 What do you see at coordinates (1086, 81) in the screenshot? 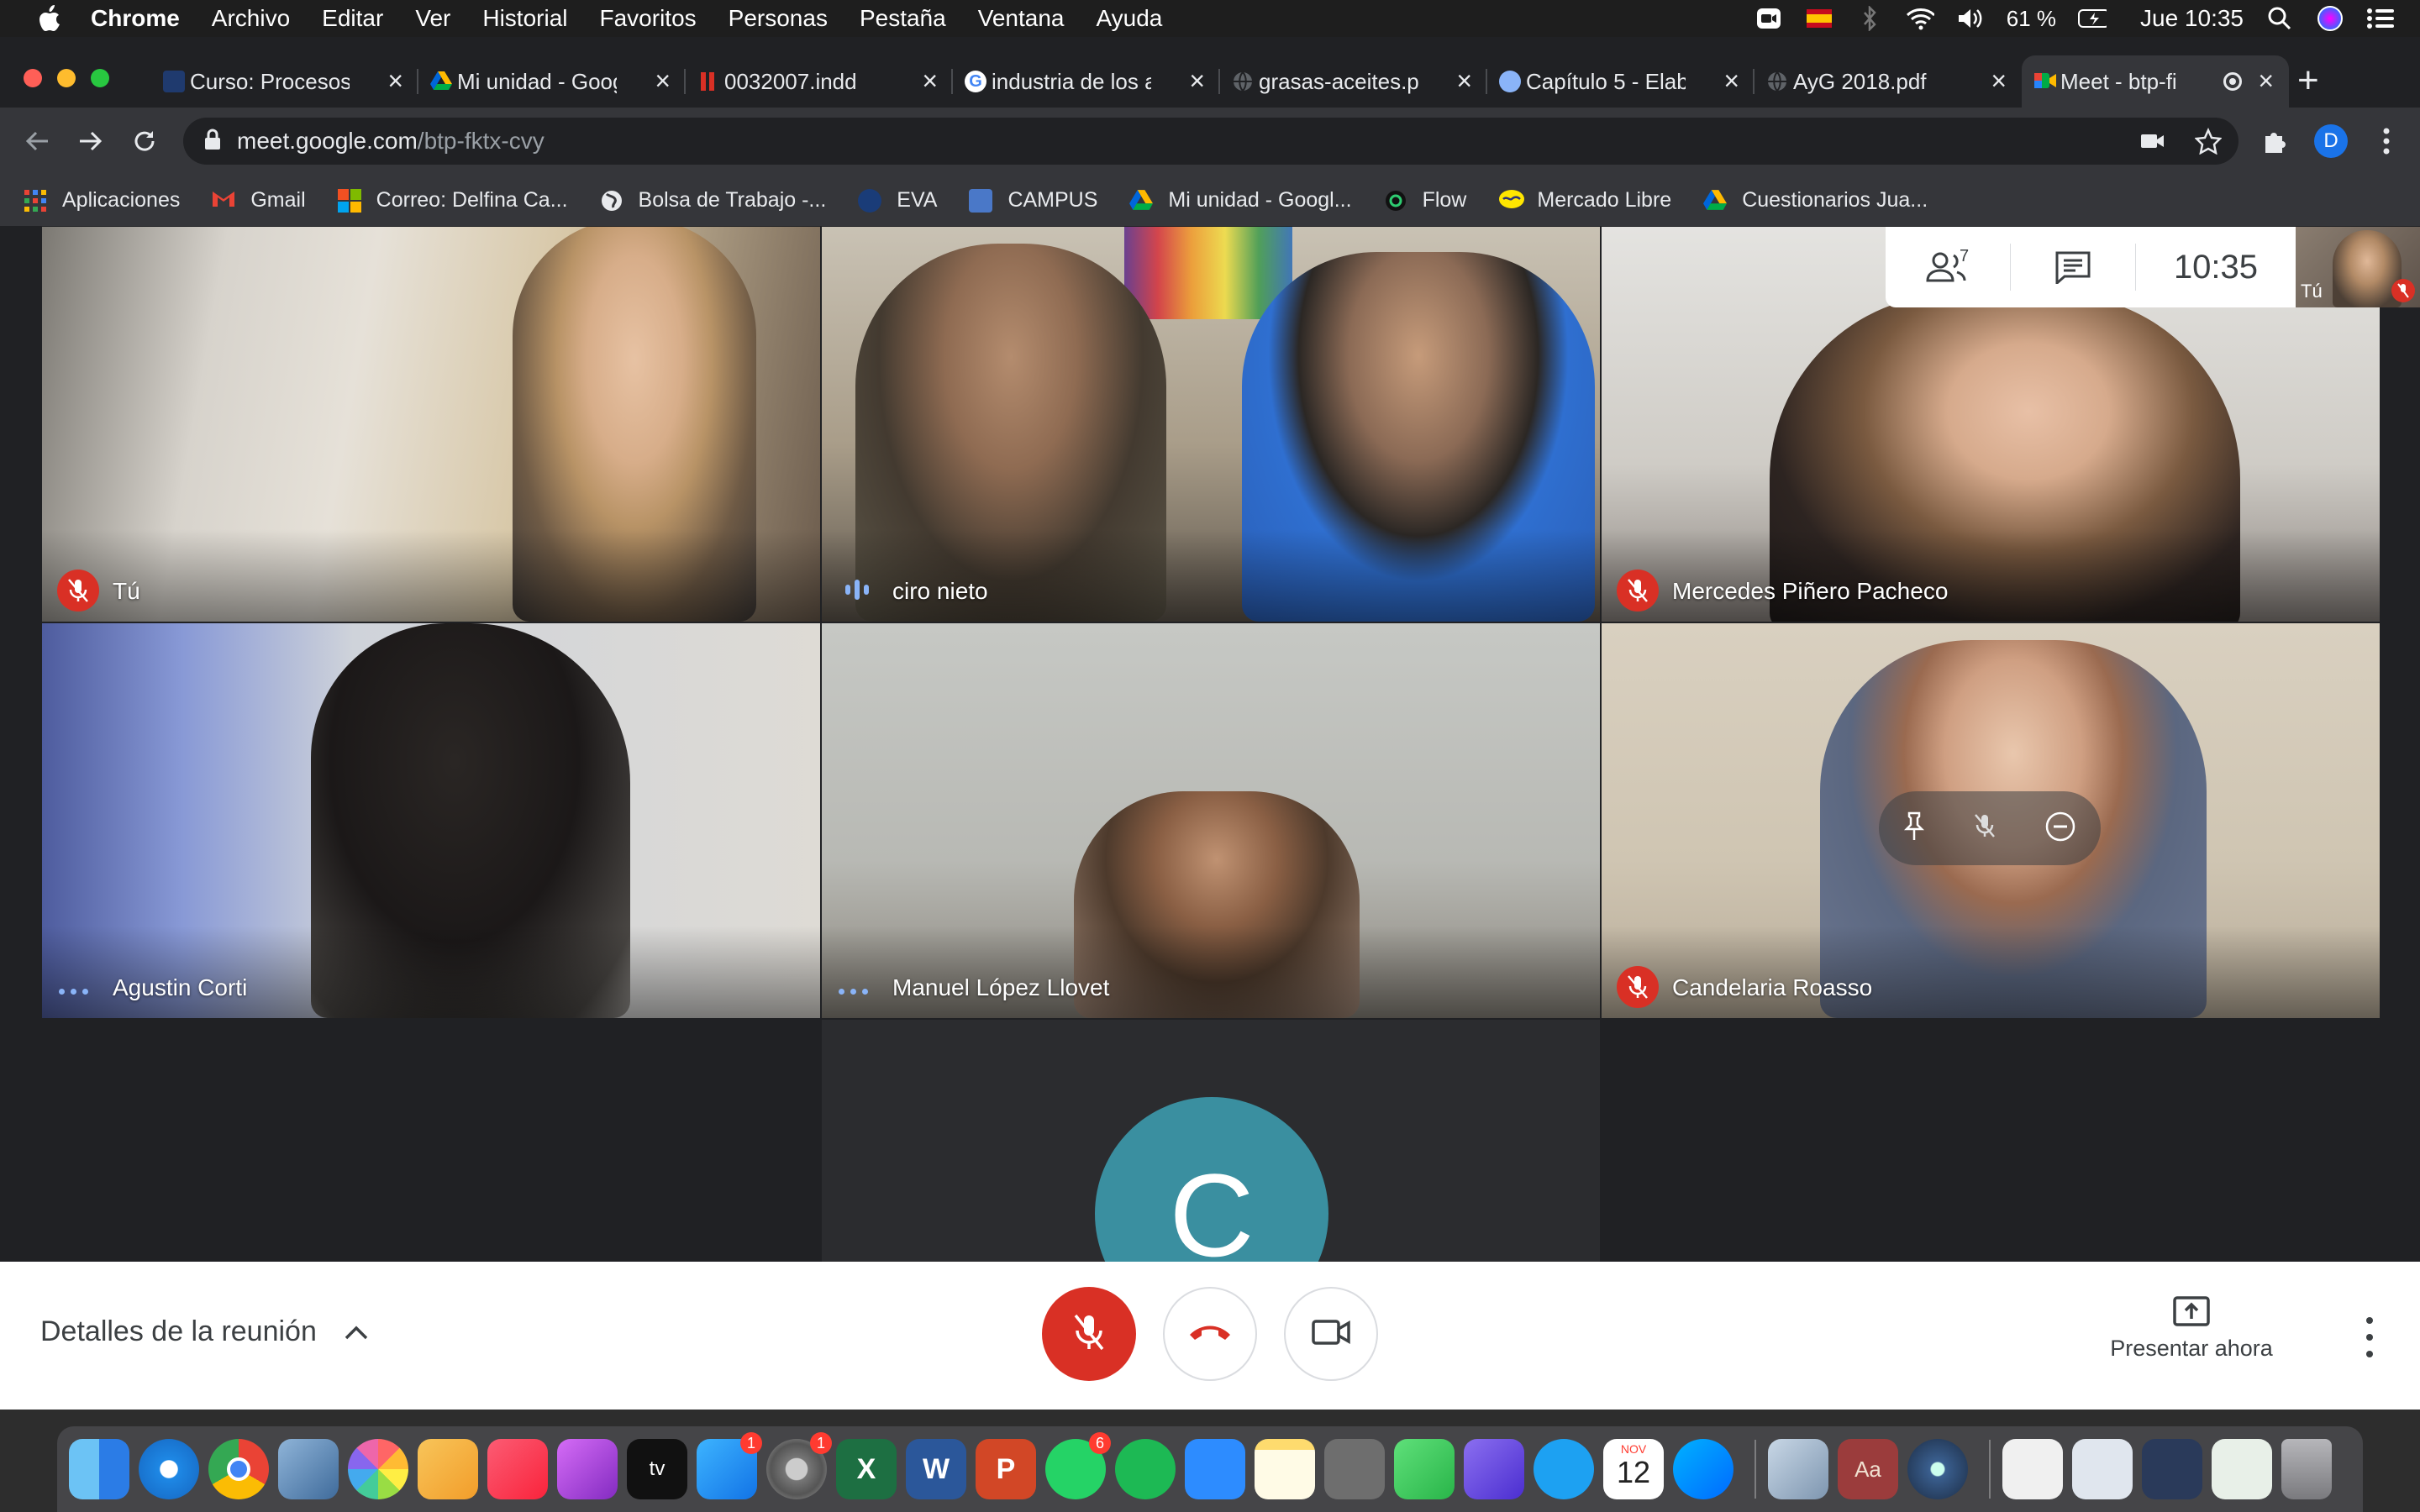
I see `tab-industria: G industria de los a ×` at bounding box center [1086, 81].